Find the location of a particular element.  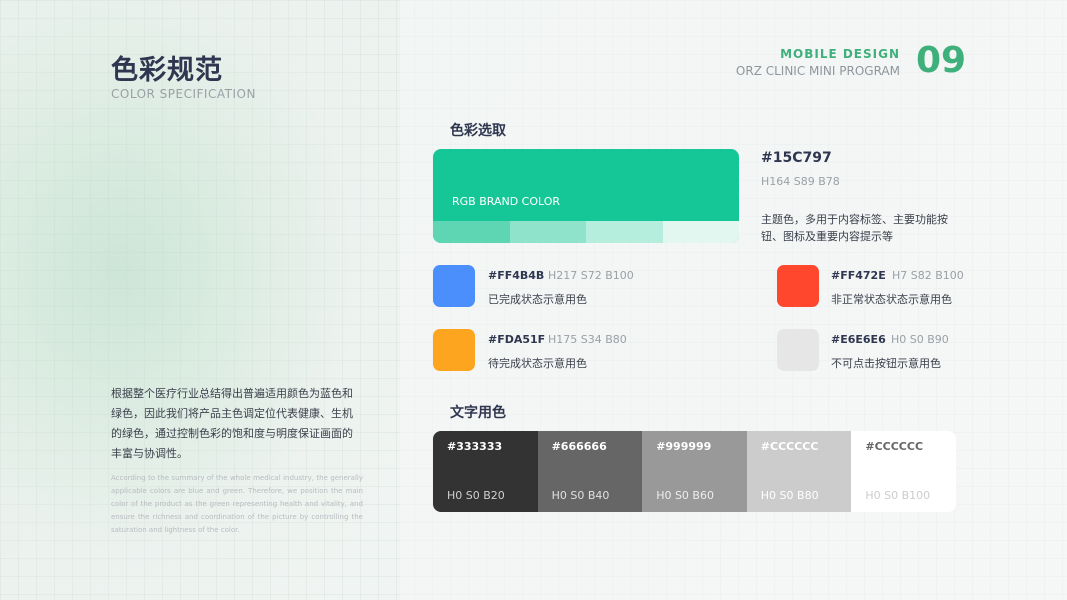

page-title: 色彩规范 is located at coordinates (167, 70).